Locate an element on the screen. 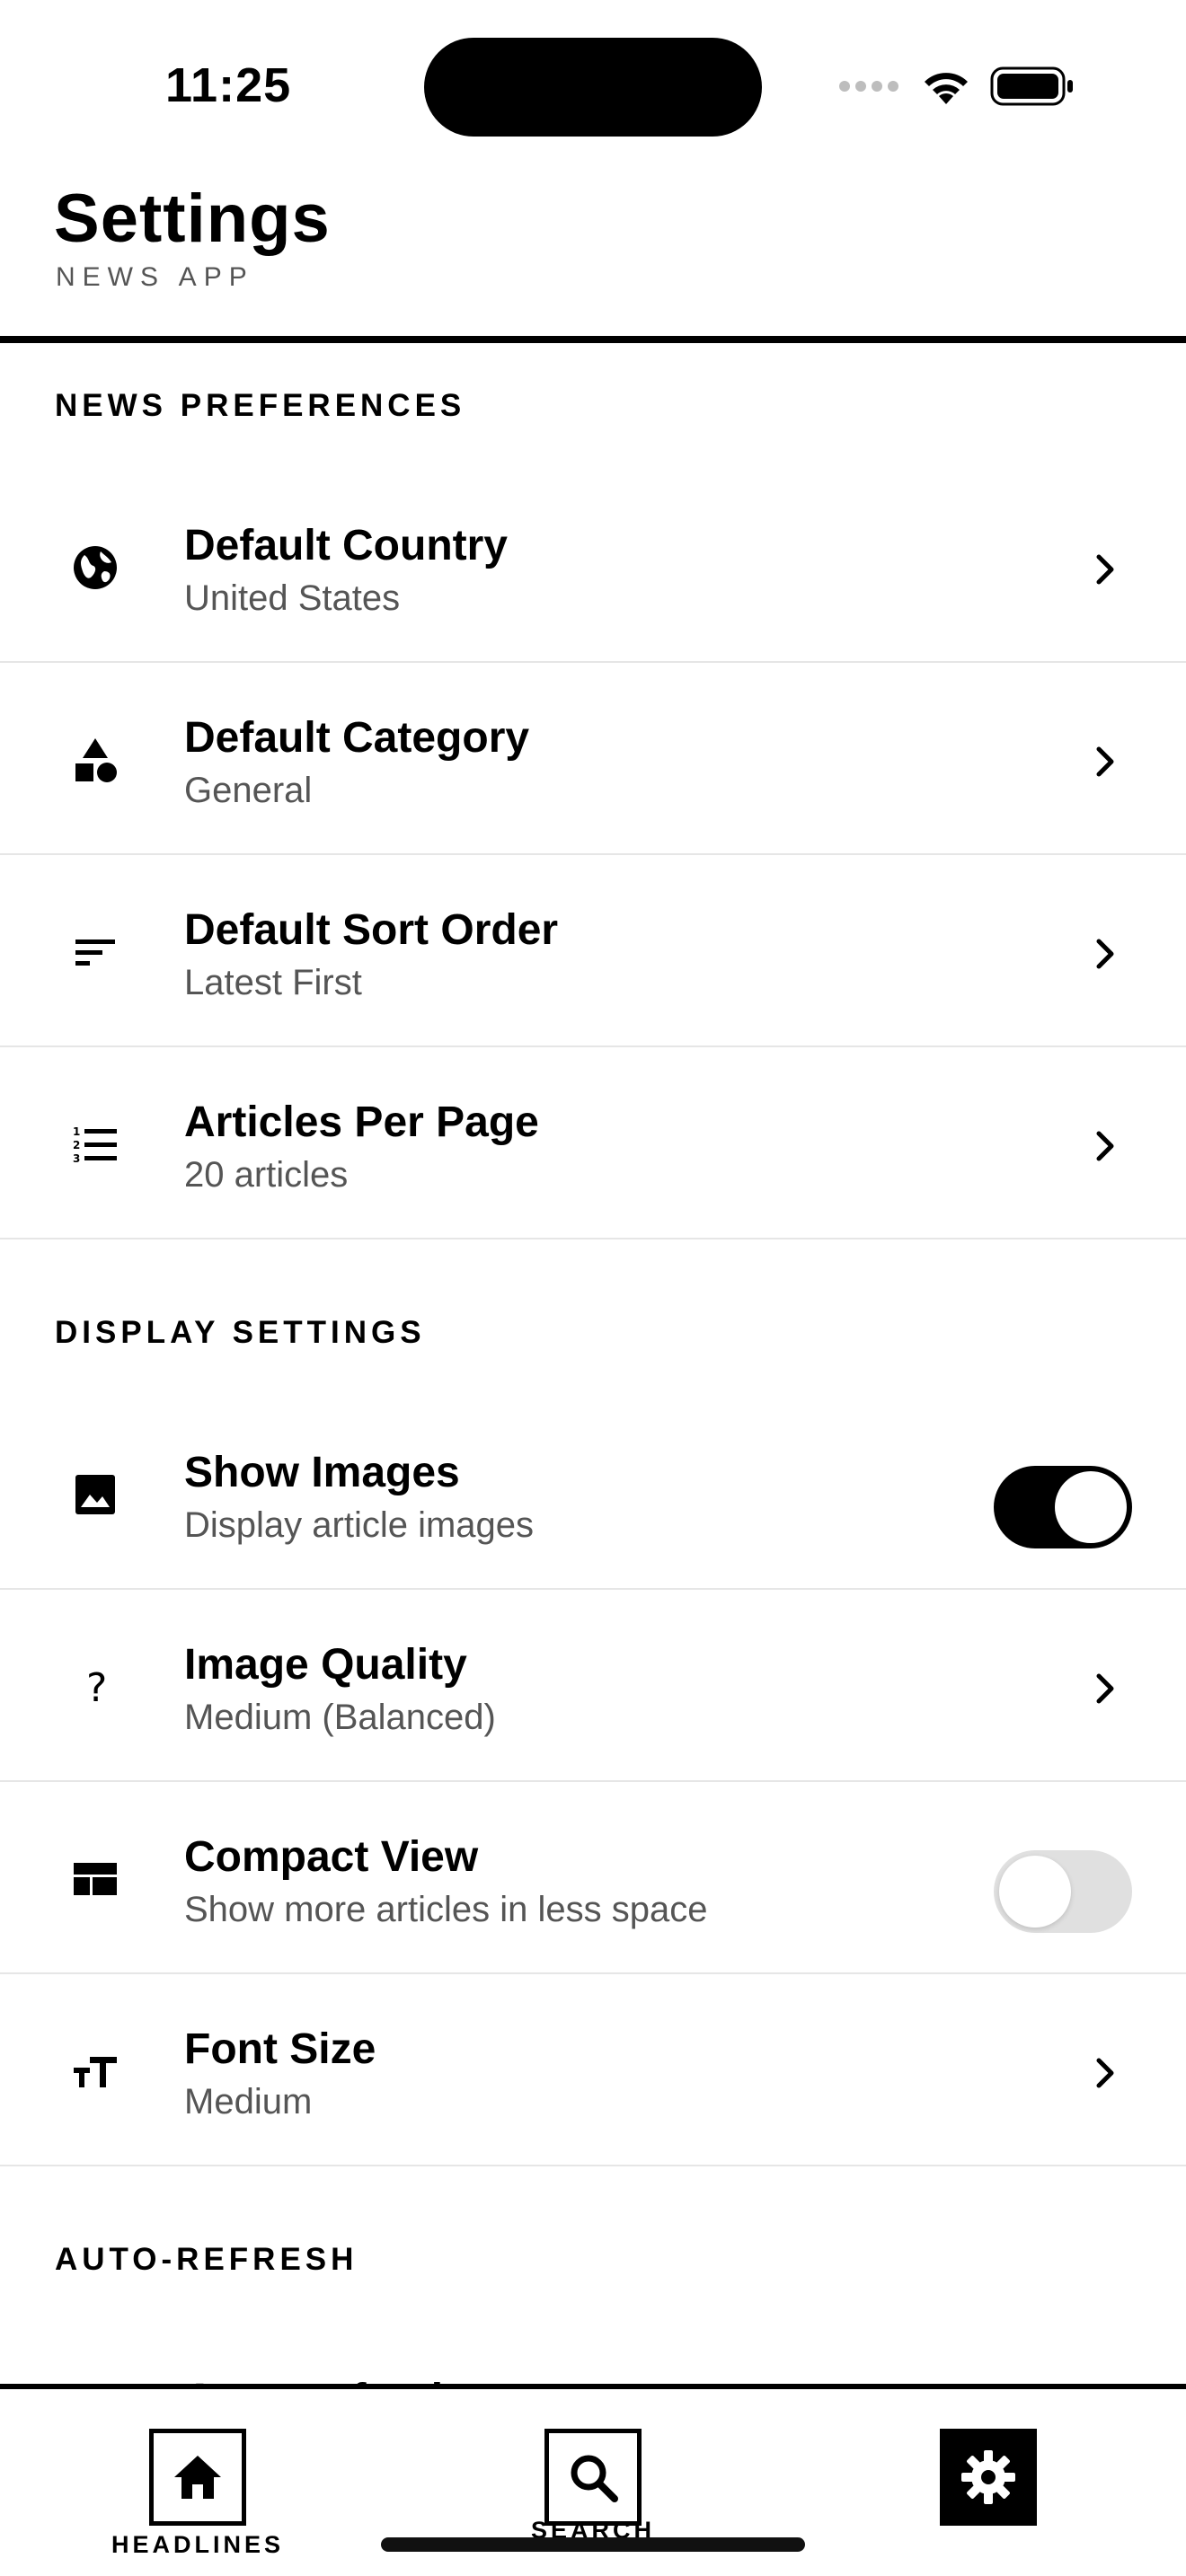 This screenshot has height=2576, width=1186. header-divider is located at coordinates (593, 339).